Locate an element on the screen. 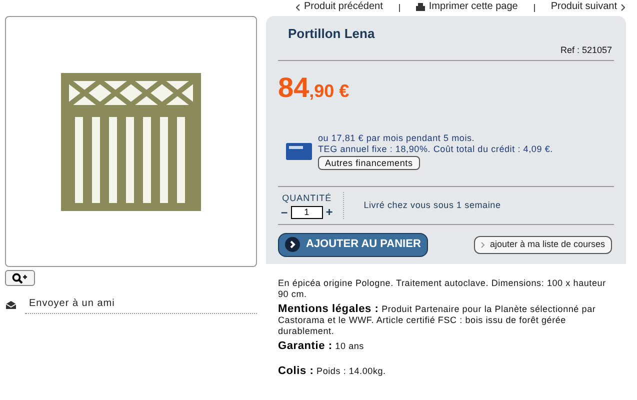  credit-rate-text: TEG annuel fixe : 18,90%. Coût total du crédit : 4,09 €. is located at coordinates (435, 149).